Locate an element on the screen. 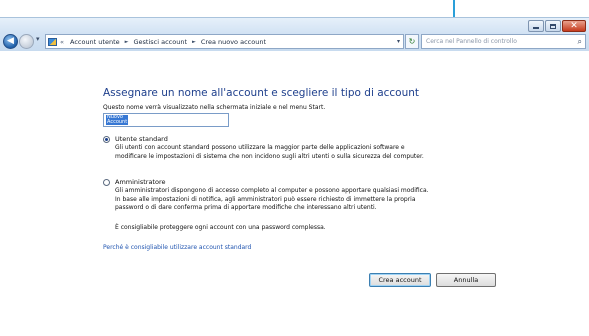  search-placeholder: Cerca nel Pannello di controllo is located at coordinates (471, 41).